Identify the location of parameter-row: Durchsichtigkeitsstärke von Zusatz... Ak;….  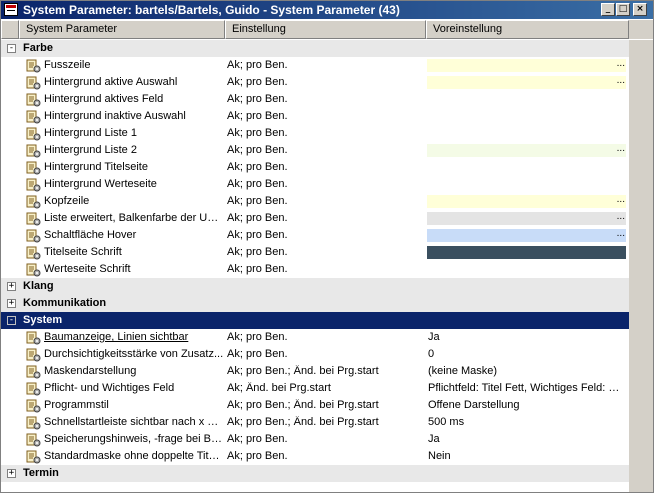
(315, 354).